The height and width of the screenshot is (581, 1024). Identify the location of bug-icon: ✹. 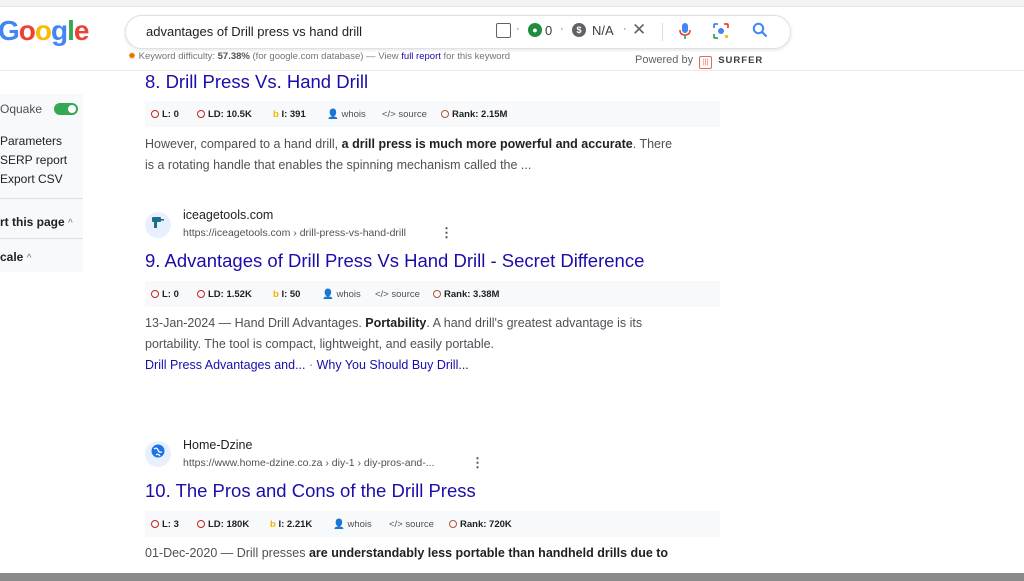
(132, 56).